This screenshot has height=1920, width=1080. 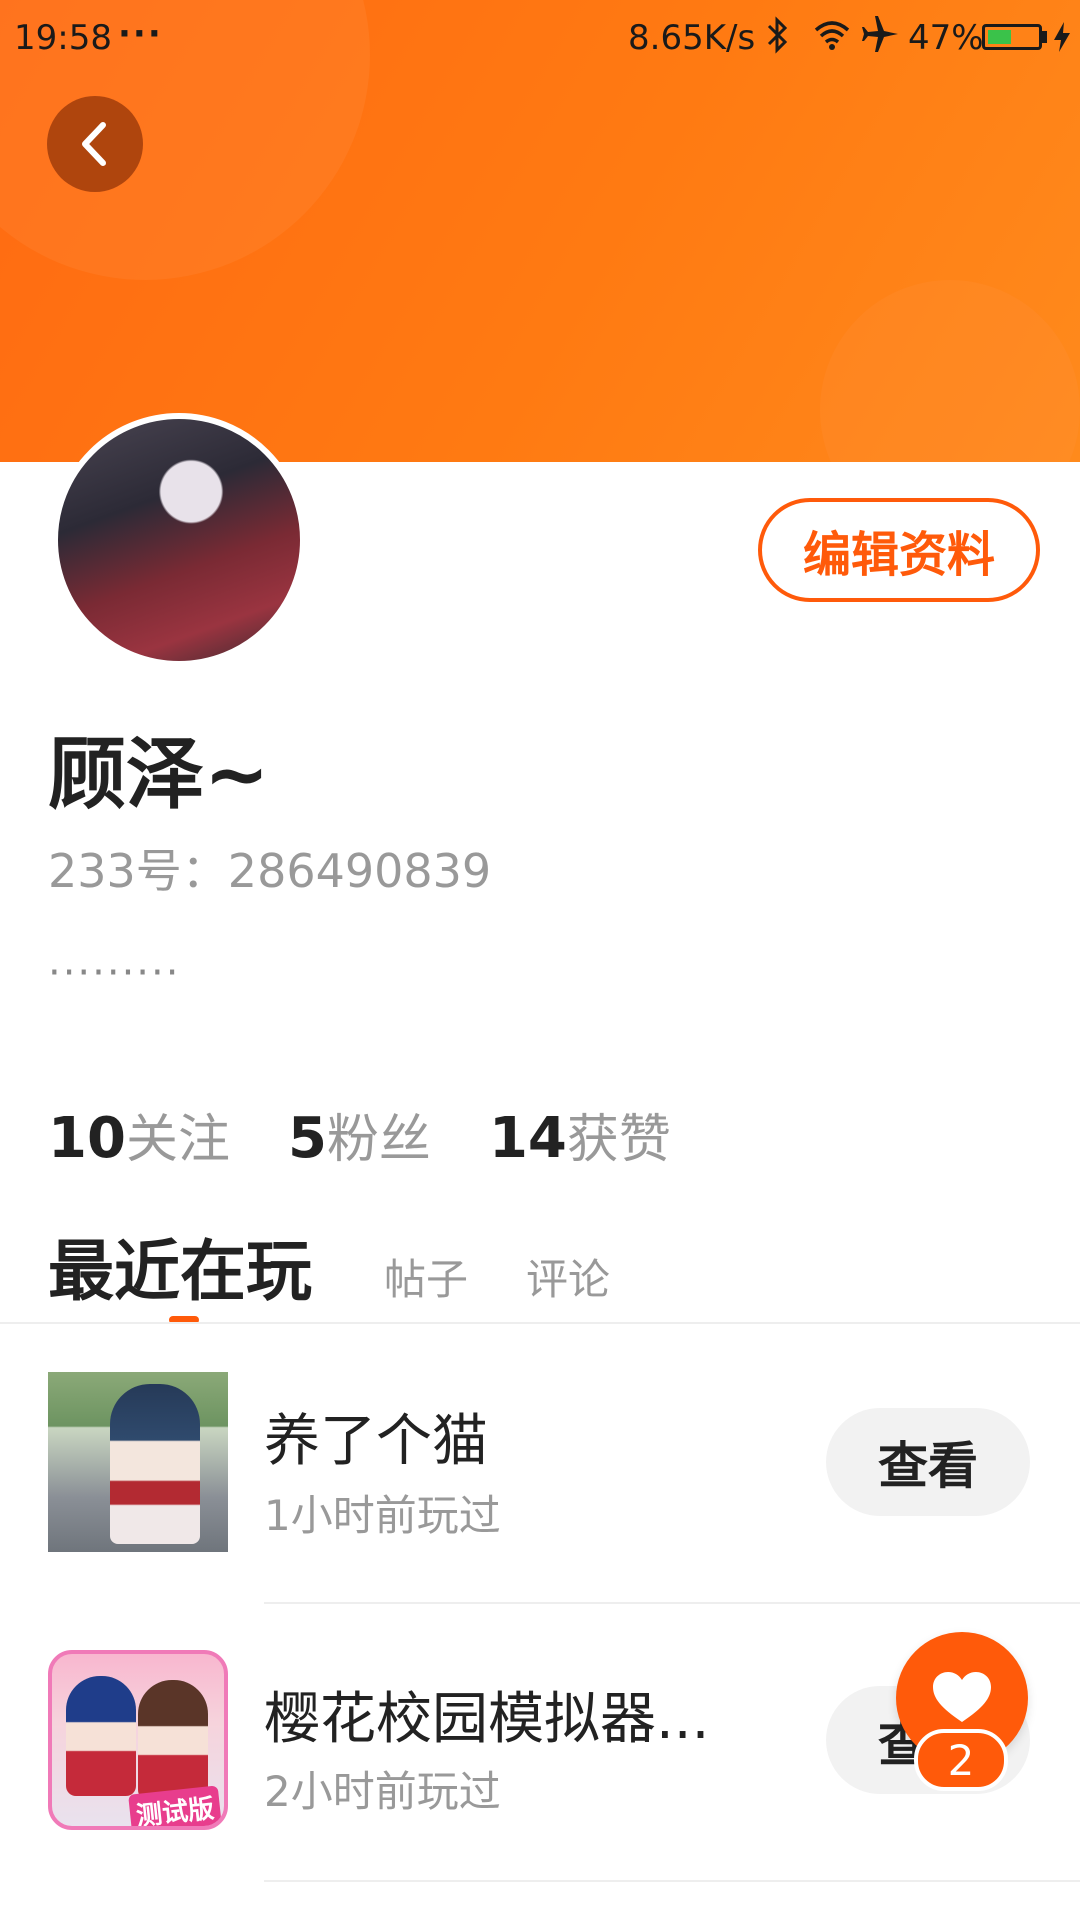 I want to click on stat-fans: 5 粉丝, so click(x=359, y=1134).